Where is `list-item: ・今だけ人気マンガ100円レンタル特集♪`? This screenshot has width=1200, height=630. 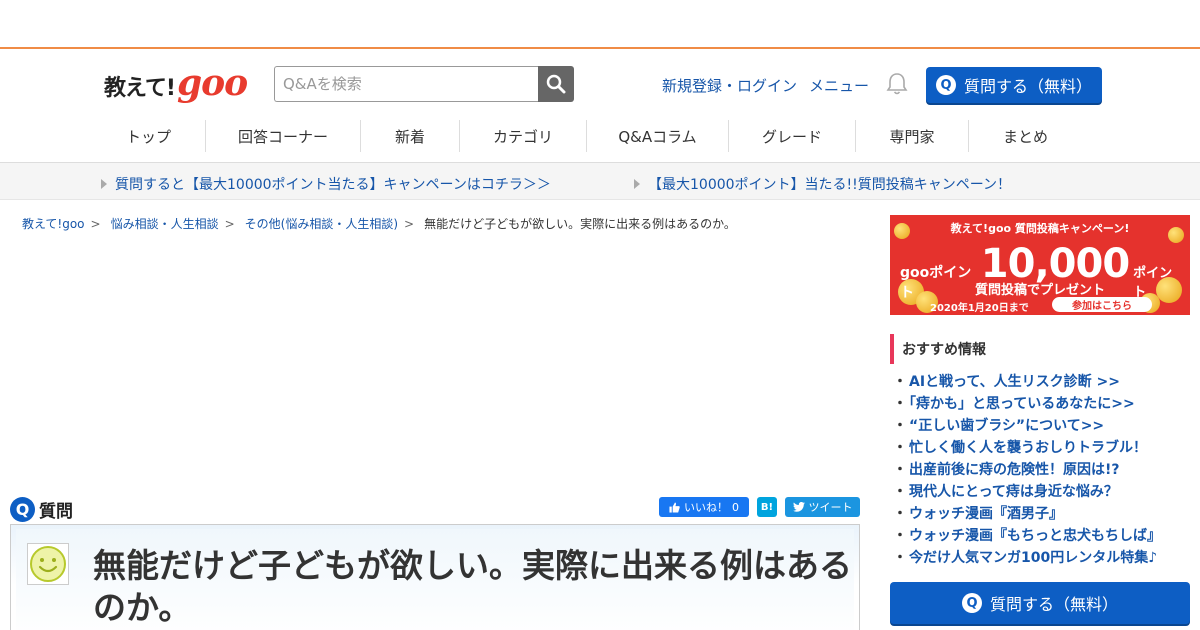 list-item: ・今だけ人気マンガ100円レンタル特集♪ is located at coordinates (1027, 559).